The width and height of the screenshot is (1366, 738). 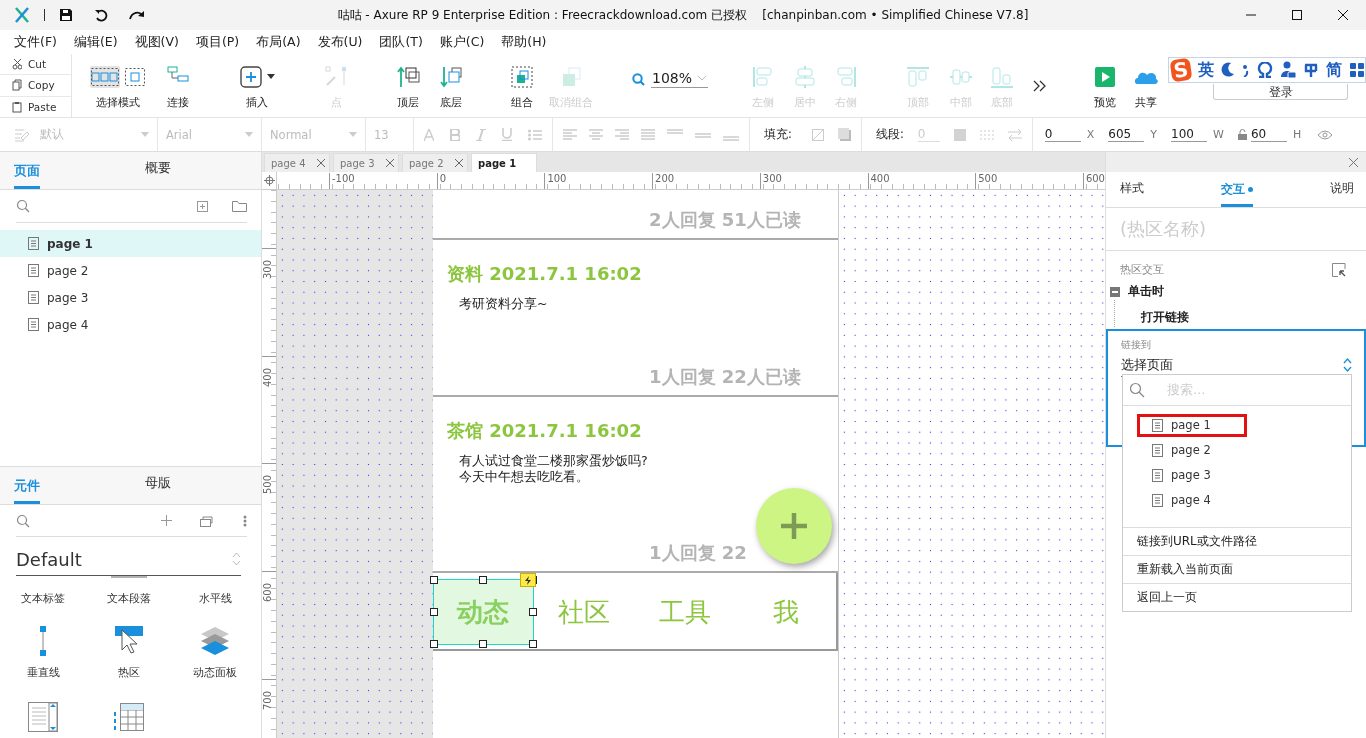 I want to click on clipboard-button: Copy, so click(x=35, y=86).